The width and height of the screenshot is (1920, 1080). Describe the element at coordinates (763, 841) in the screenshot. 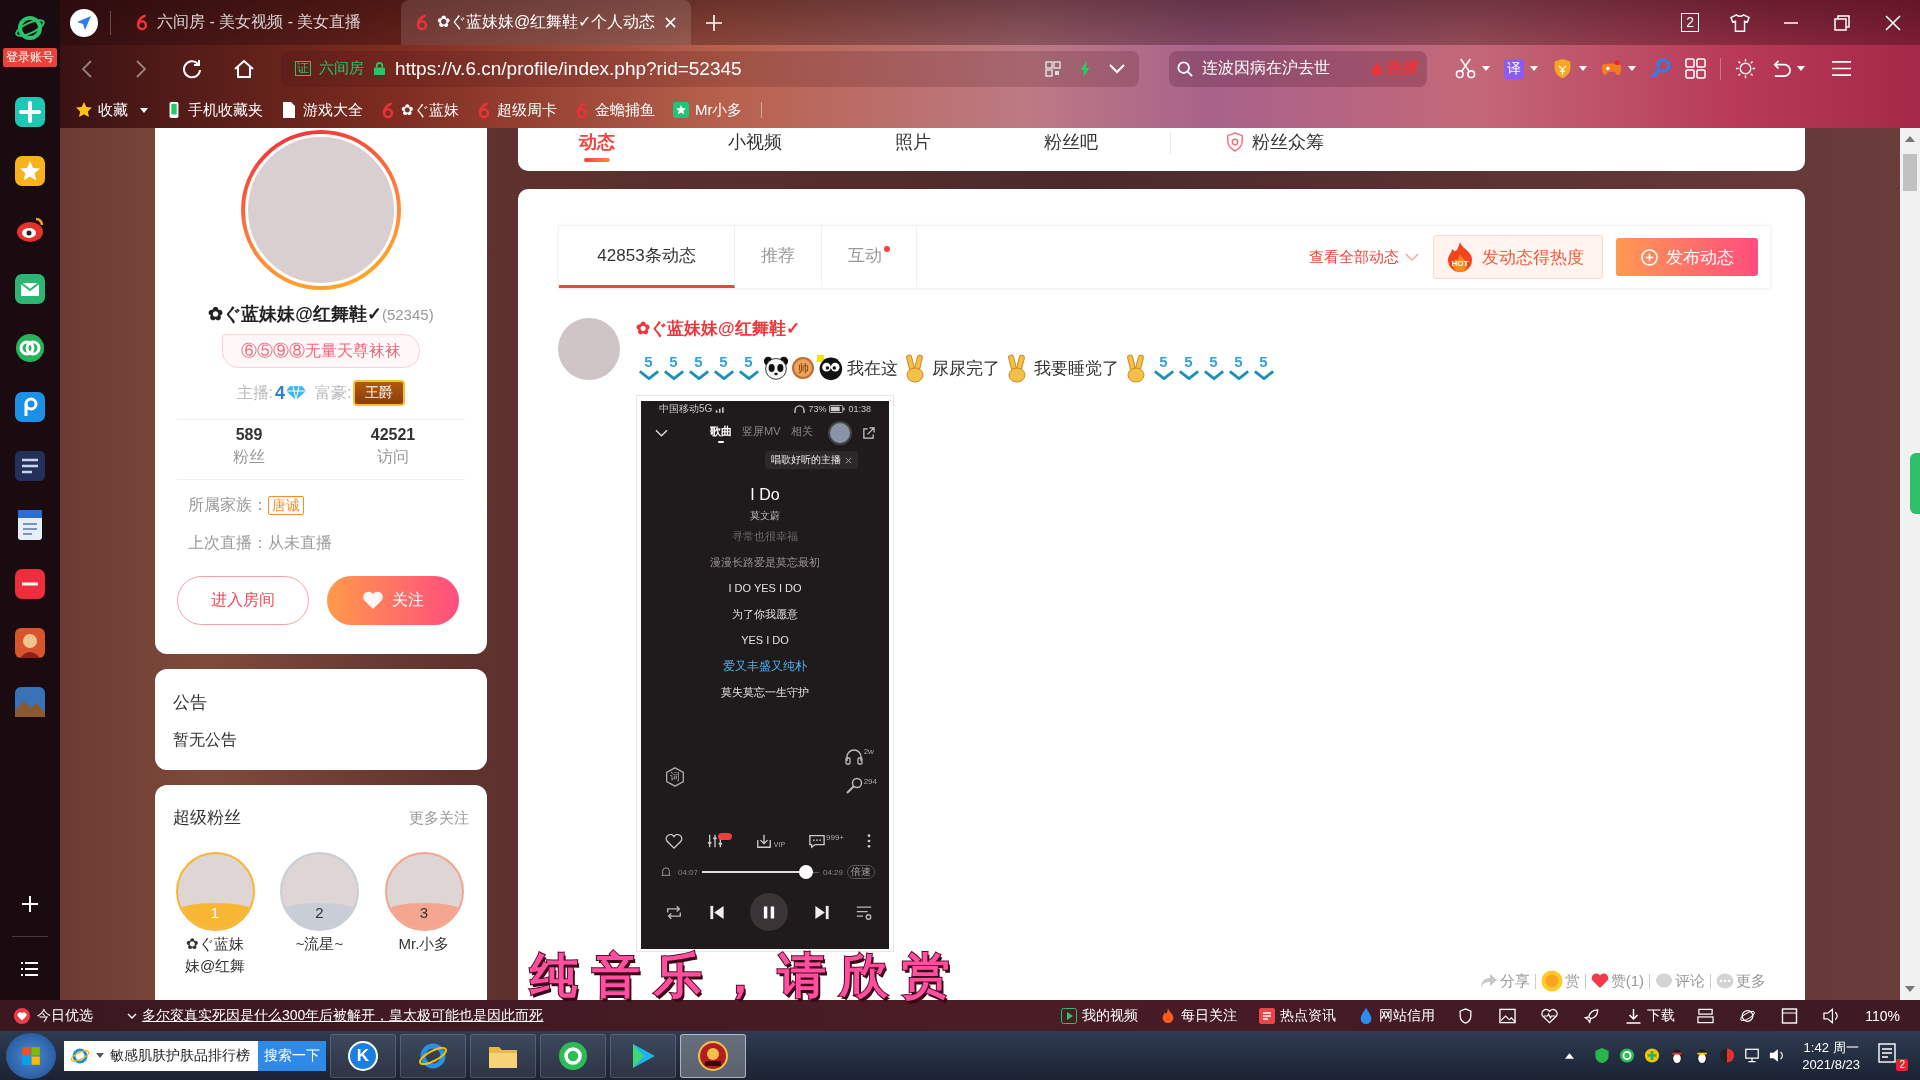

I see `download-icon` at that location.